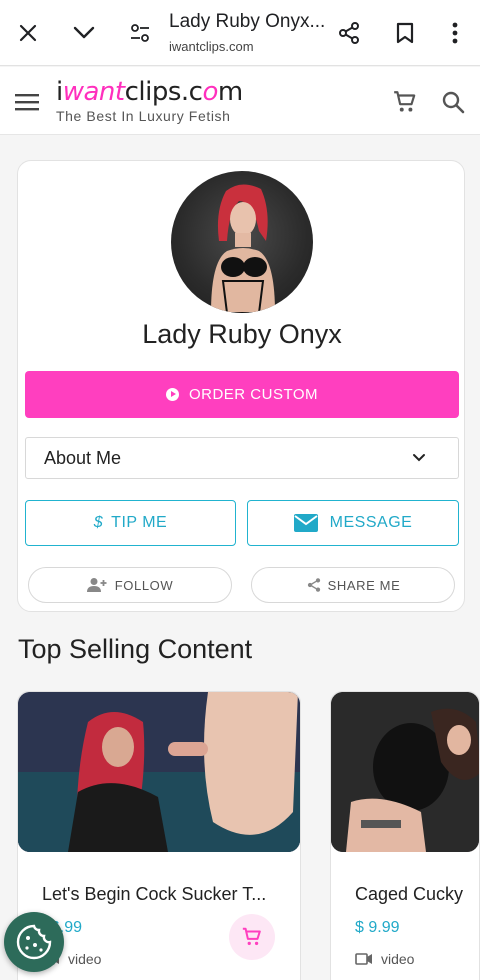 The height and width of the screenshot is (980, 480). I want to click on bookmark-icon, so click(405, 33).